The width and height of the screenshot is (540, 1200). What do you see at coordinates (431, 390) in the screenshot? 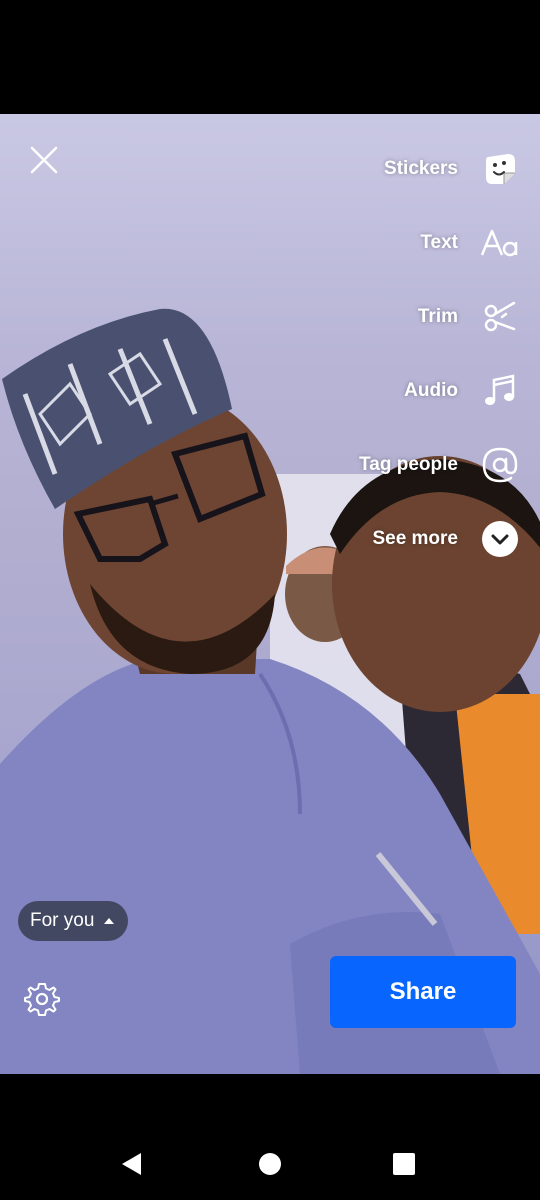
I see `audio-label: Audio` at bounding box center [431, 390].